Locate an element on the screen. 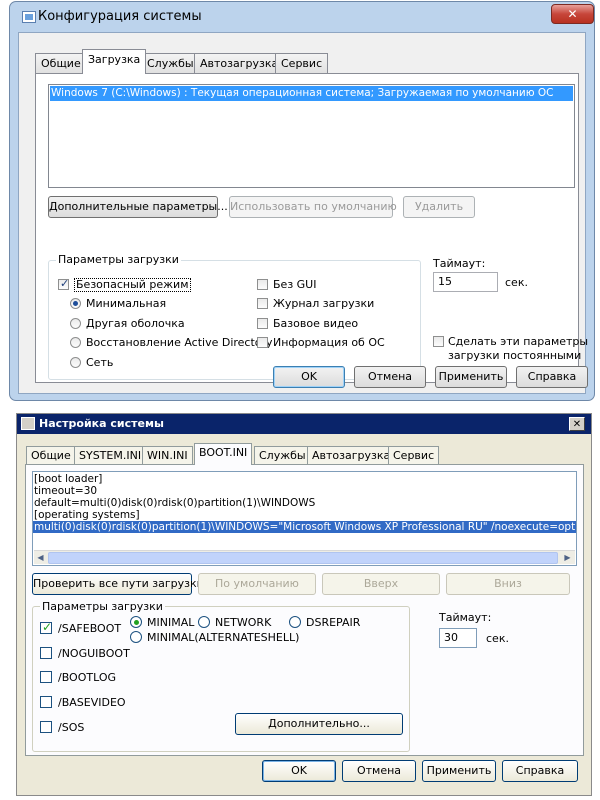 Image resolution: width=600 pixels, height=800 pixels. horizontal-scrollbar: ◀ ▶ is located at coordinates (304, 557).